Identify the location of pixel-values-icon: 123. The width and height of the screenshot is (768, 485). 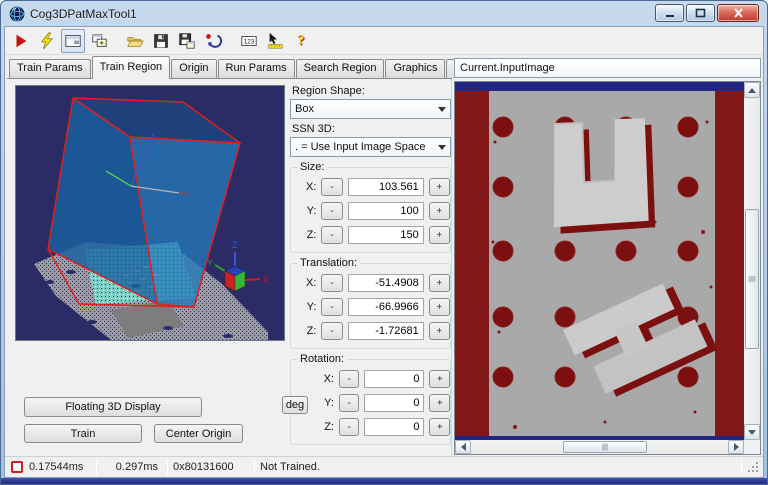
(249, 41).